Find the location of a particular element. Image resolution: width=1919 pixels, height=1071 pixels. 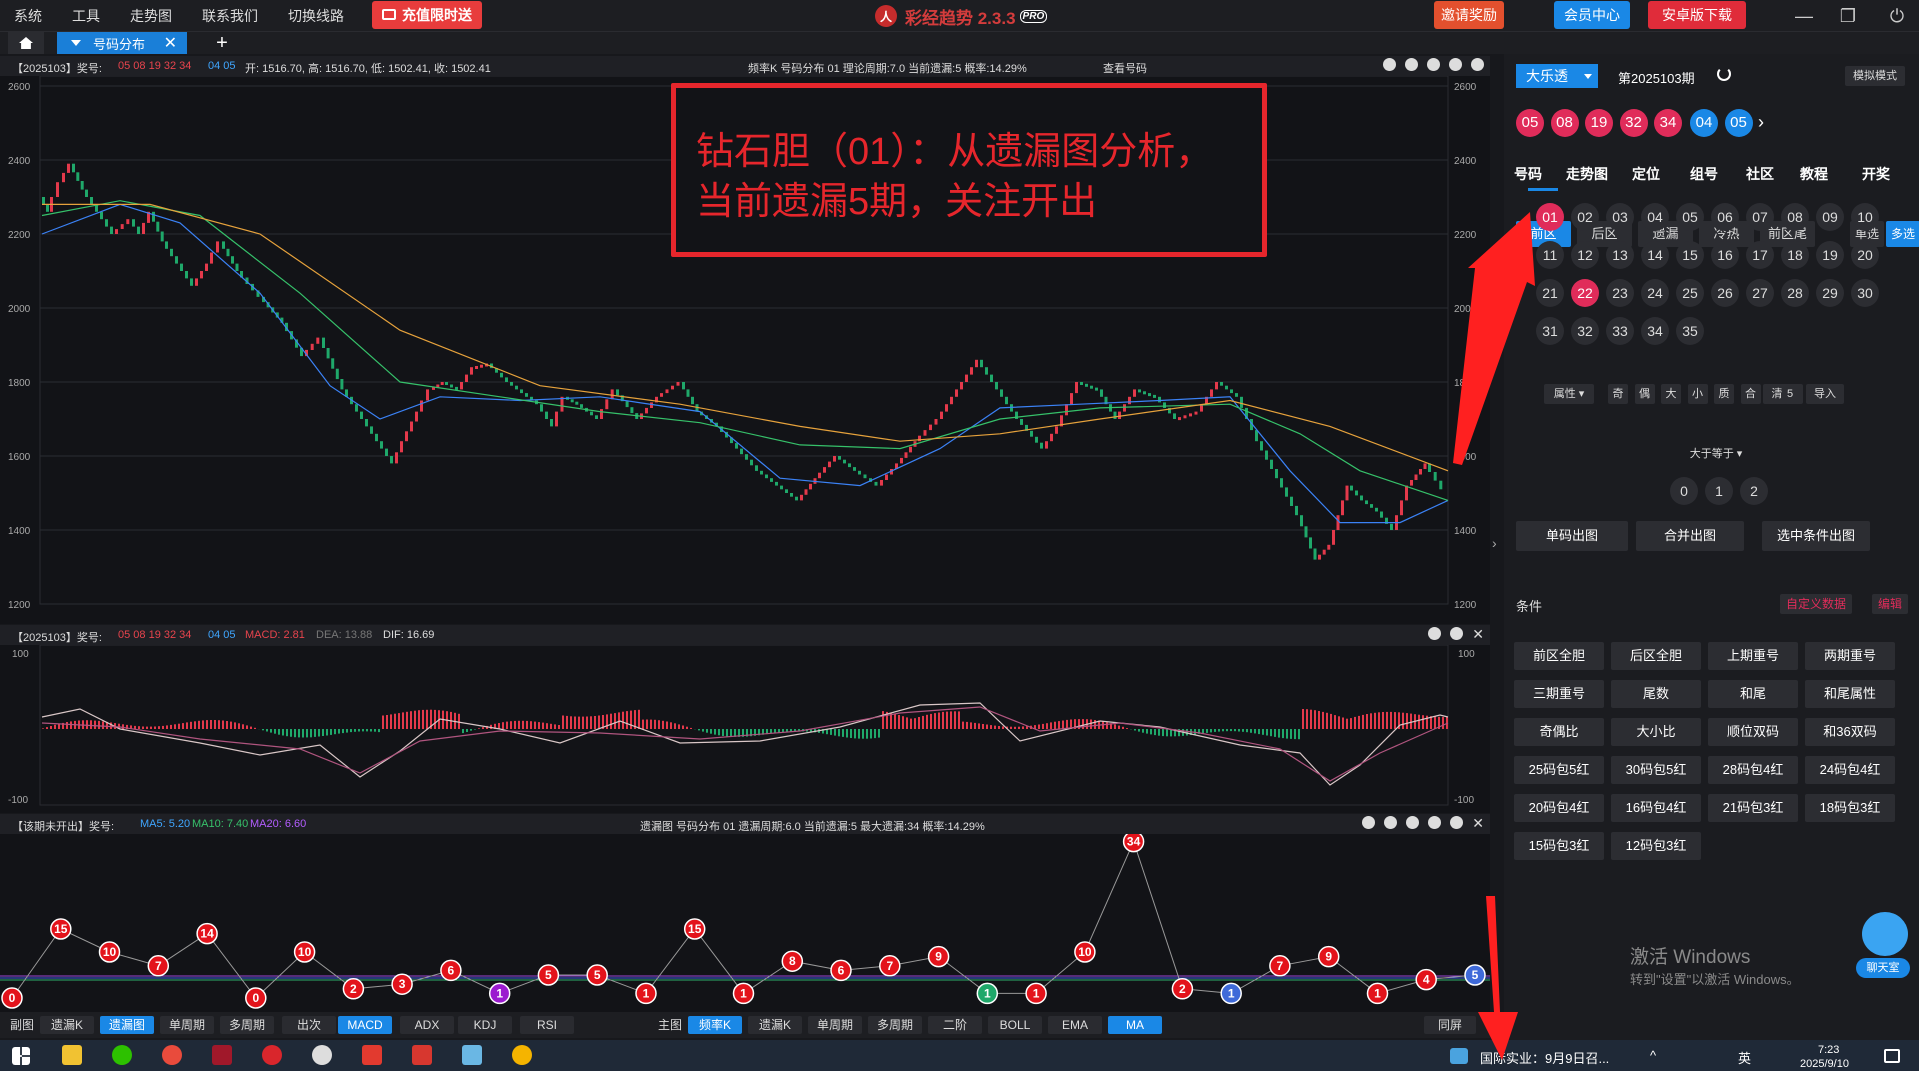

number-ball-23: 23 is located at coordinates (1620, 293).